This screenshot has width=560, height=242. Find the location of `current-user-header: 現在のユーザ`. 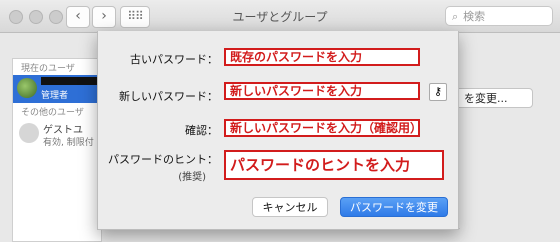

current-user-header: 現在のユーザ is located at coordinates (48, 69).